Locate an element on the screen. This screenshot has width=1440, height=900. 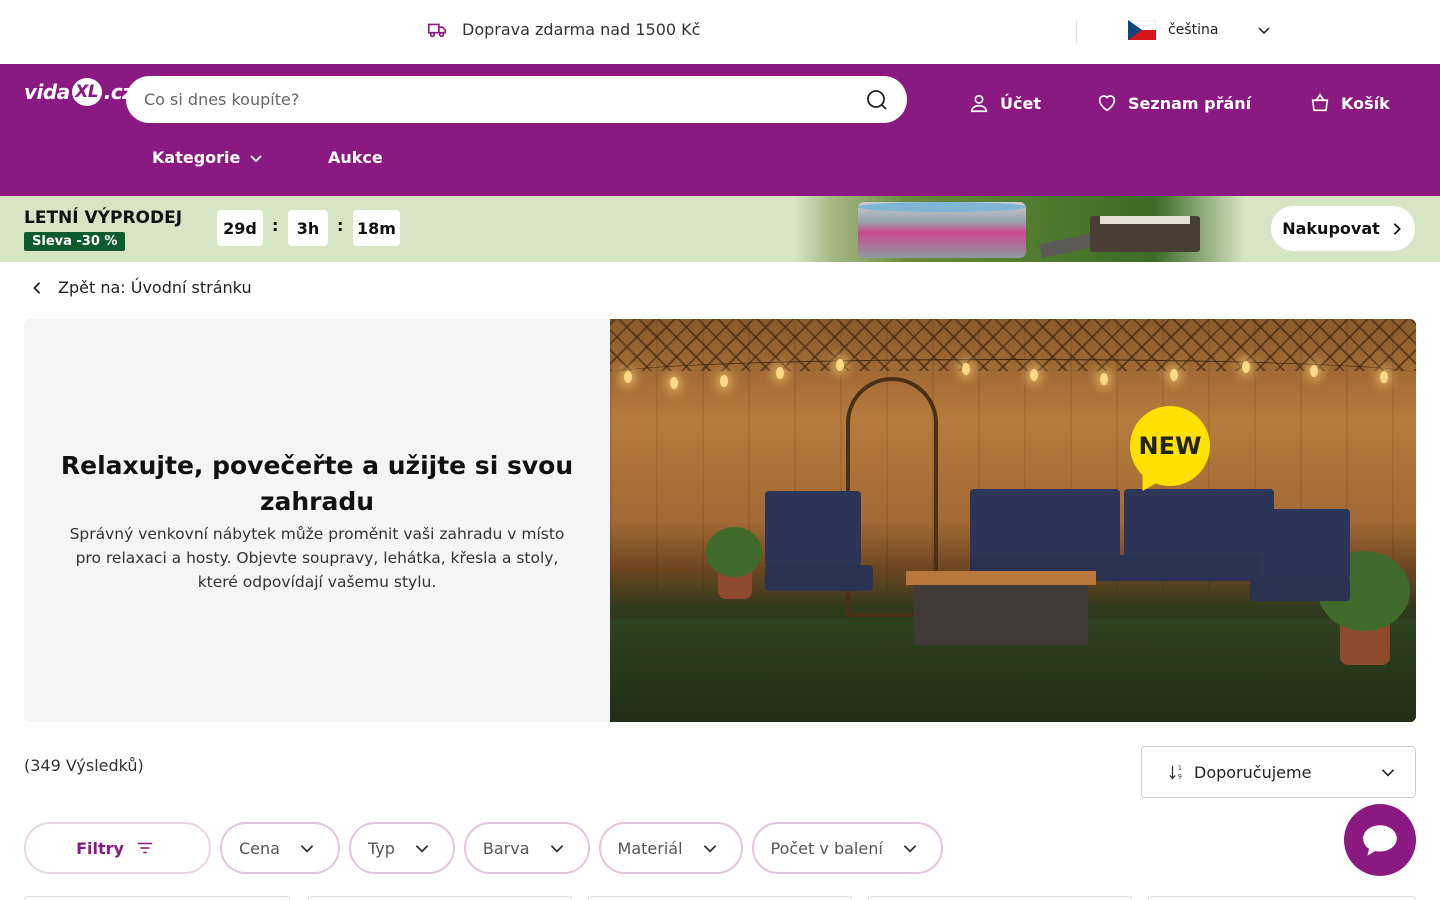
nav-categories: Kategorie is located at coordinates (208, 157).